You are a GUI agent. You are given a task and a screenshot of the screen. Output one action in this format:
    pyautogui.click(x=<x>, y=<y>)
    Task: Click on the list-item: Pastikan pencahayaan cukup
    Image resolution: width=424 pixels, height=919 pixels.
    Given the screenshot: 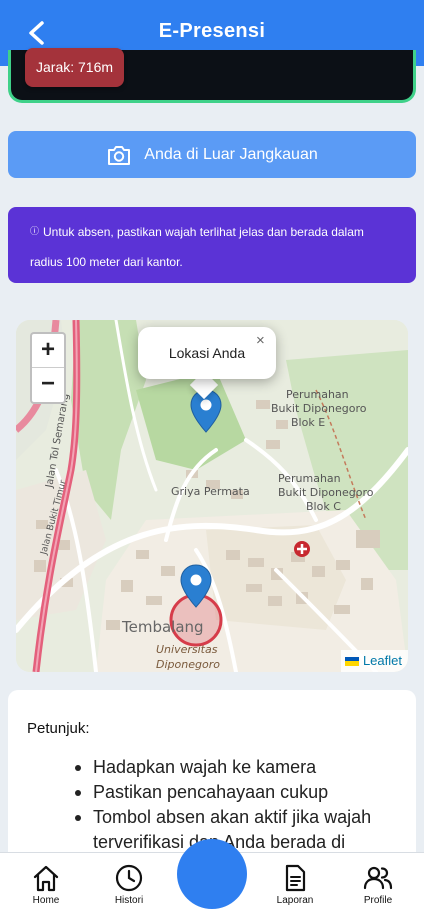 What is the action you would take?
    pyautogui.click(x=235, y=792)
    